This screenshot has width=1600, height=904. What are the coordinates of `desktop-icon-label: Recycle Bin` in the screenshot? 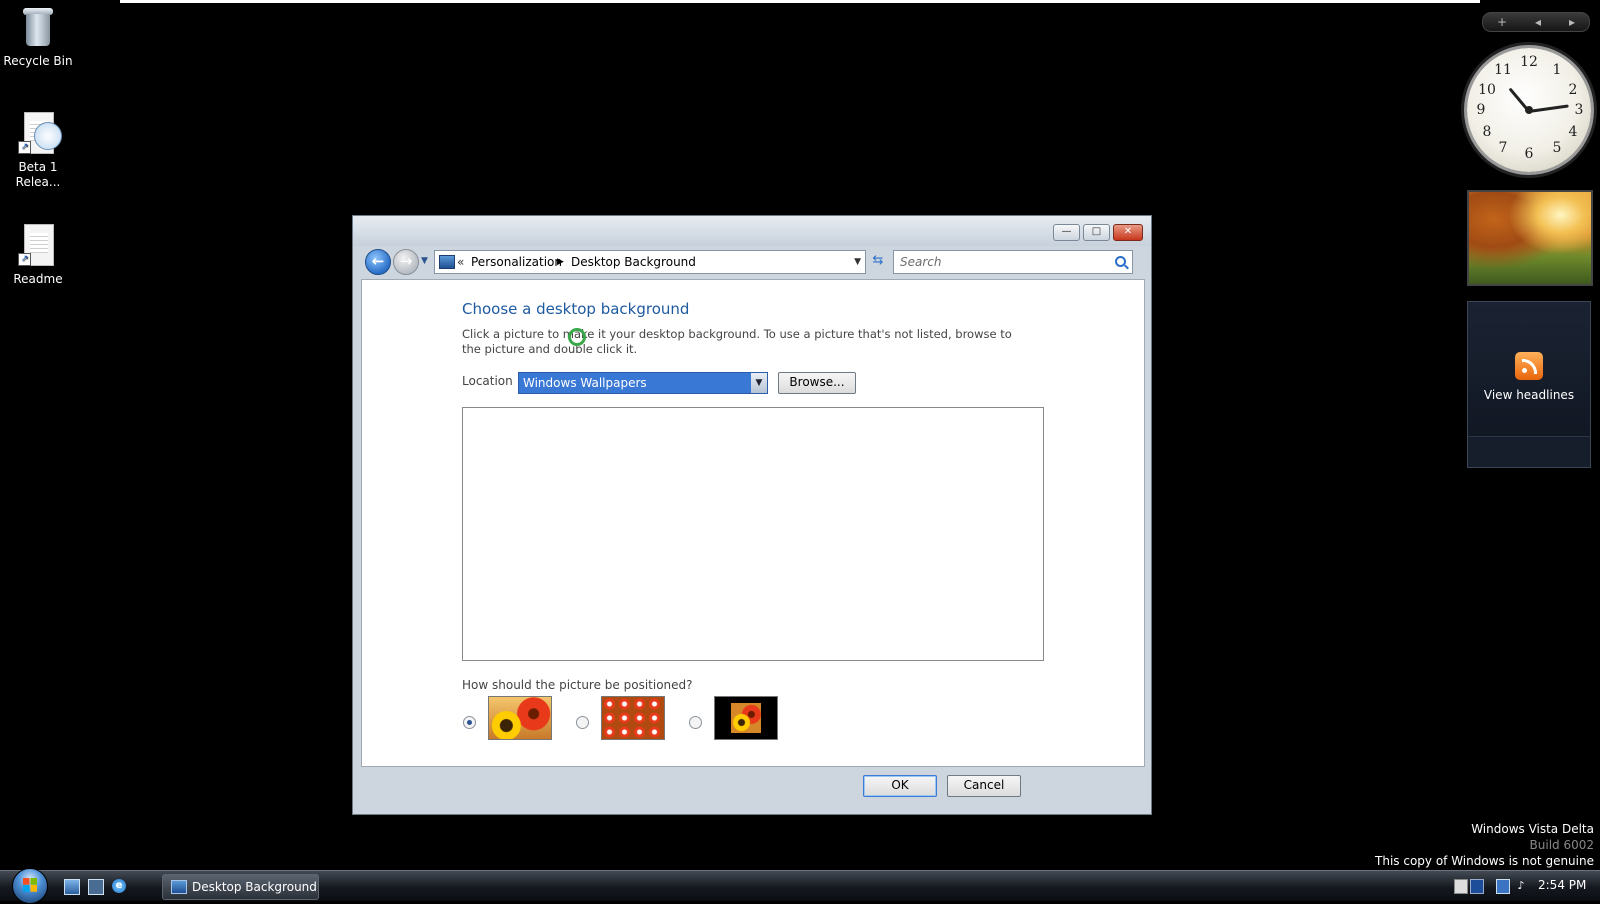 It's located at (38, 61).